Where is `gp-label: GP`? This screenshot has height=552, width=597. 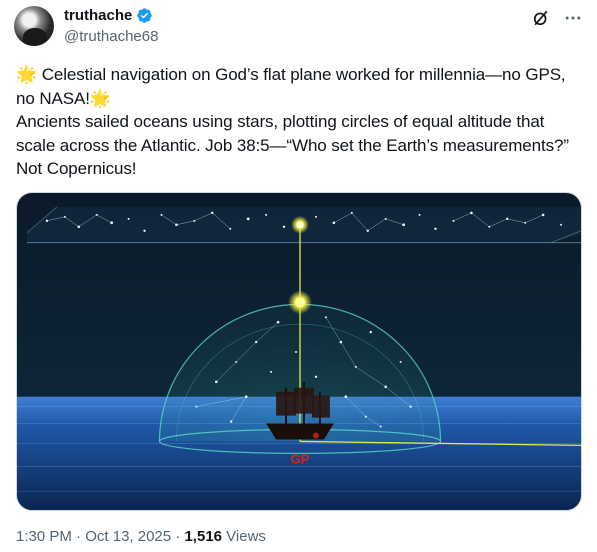
gp-label: GP is located at coordinates (300, 458).